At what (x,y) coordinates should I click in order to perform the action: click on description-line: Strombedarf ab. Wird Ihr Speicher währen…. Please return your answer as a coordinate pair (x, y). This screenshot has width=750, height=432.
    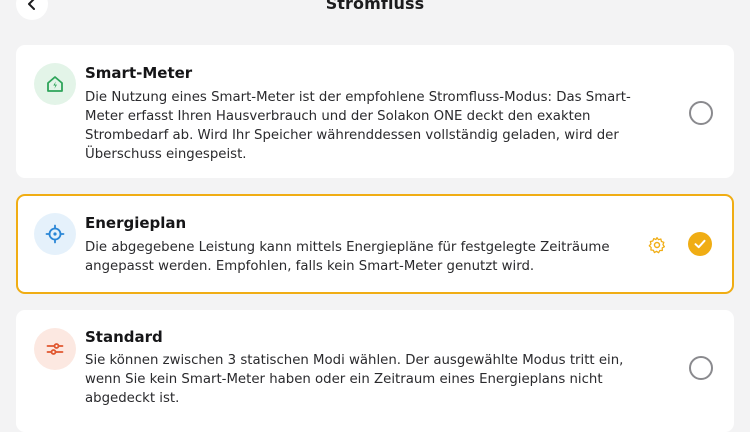
    Looking at the image, I should click on (352, 135).